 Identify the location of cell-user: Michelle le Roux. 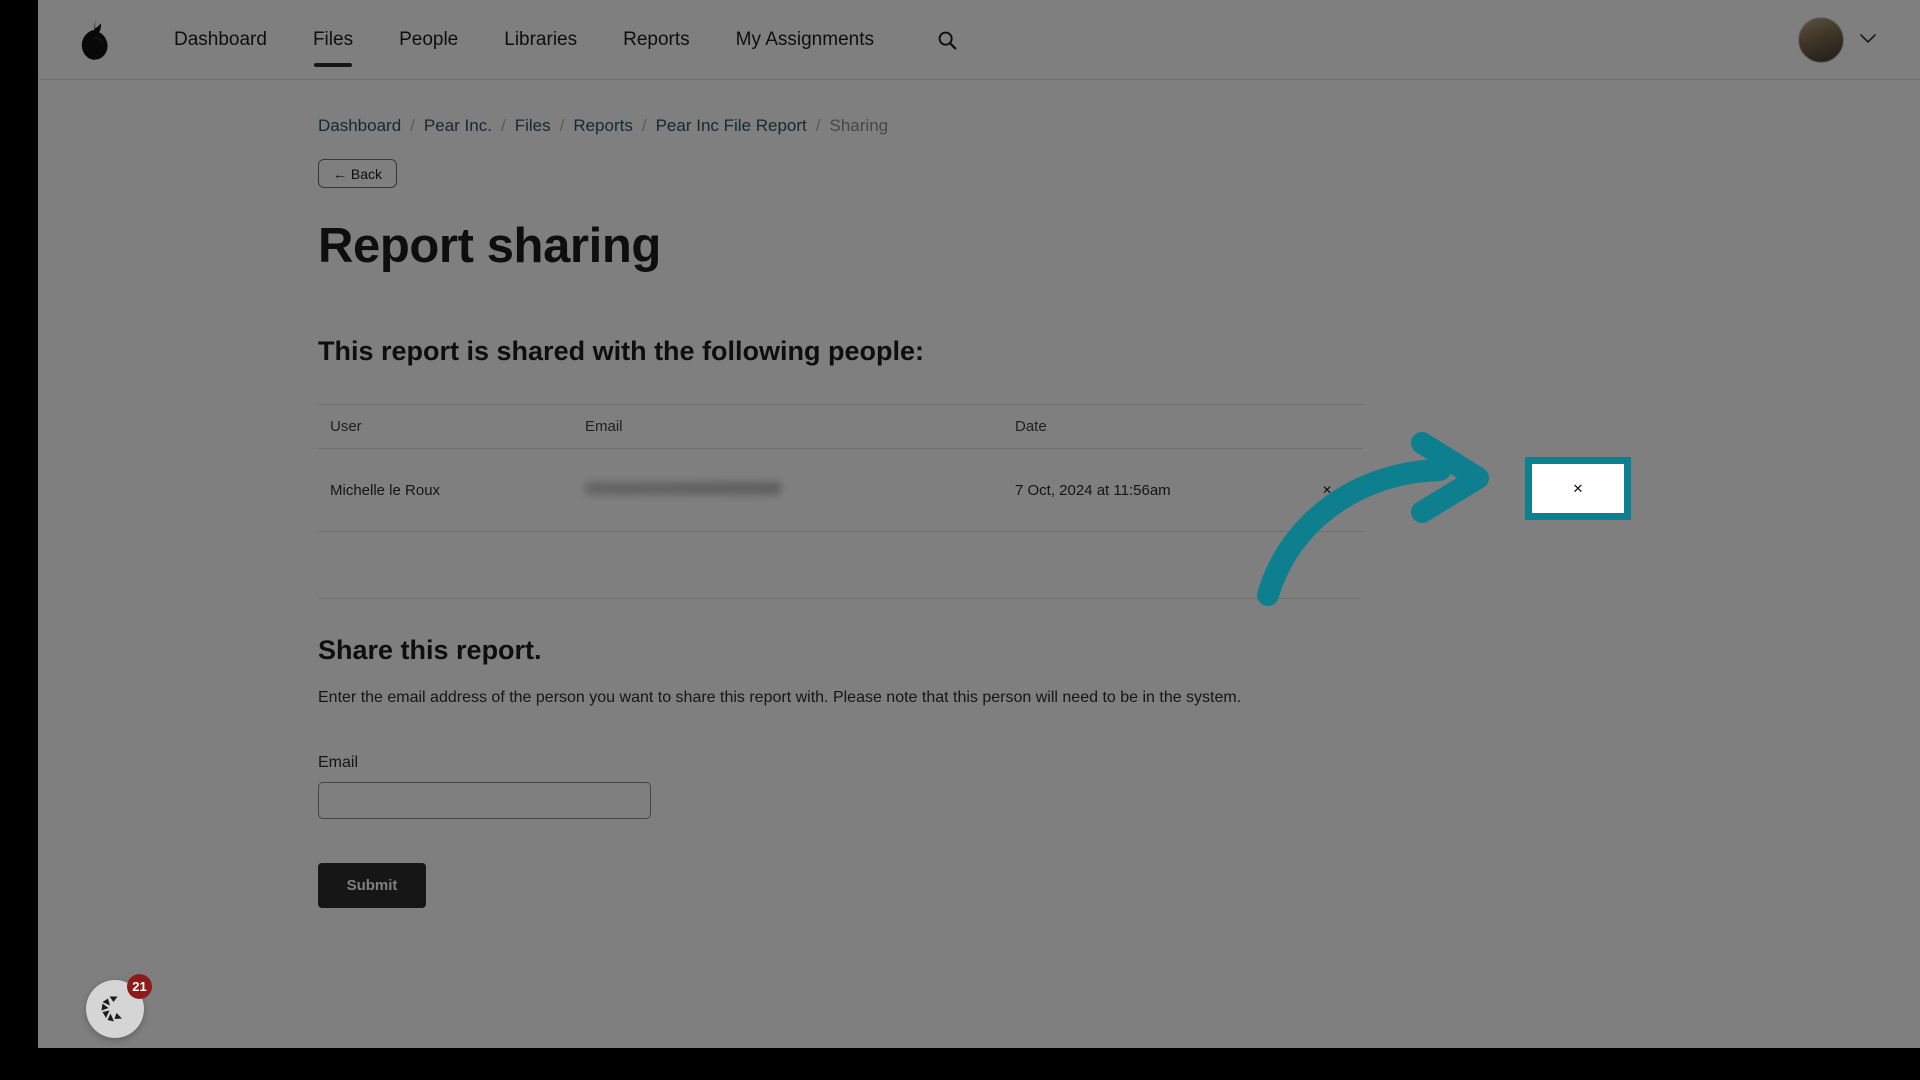
(445, 490).